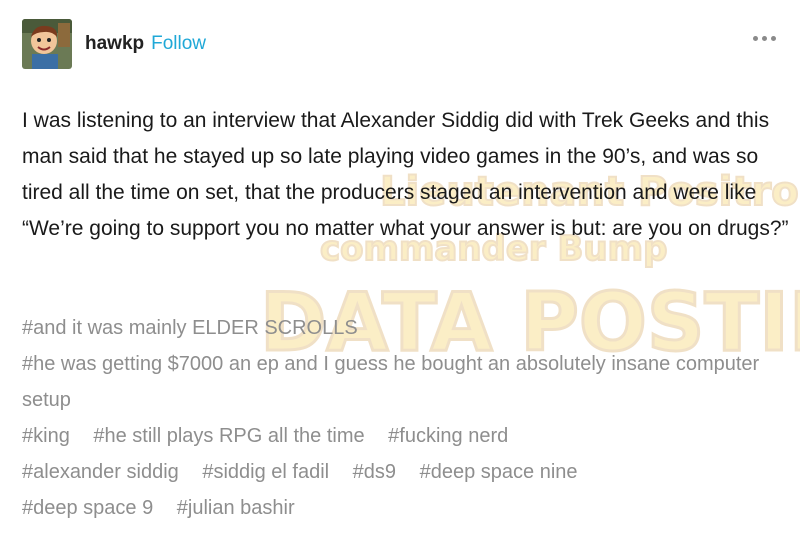  What do you see at coordinates (265, 472) in the screenshot?
I see `tag-link: #siddig el fadil` at bounding box center [265, 472].